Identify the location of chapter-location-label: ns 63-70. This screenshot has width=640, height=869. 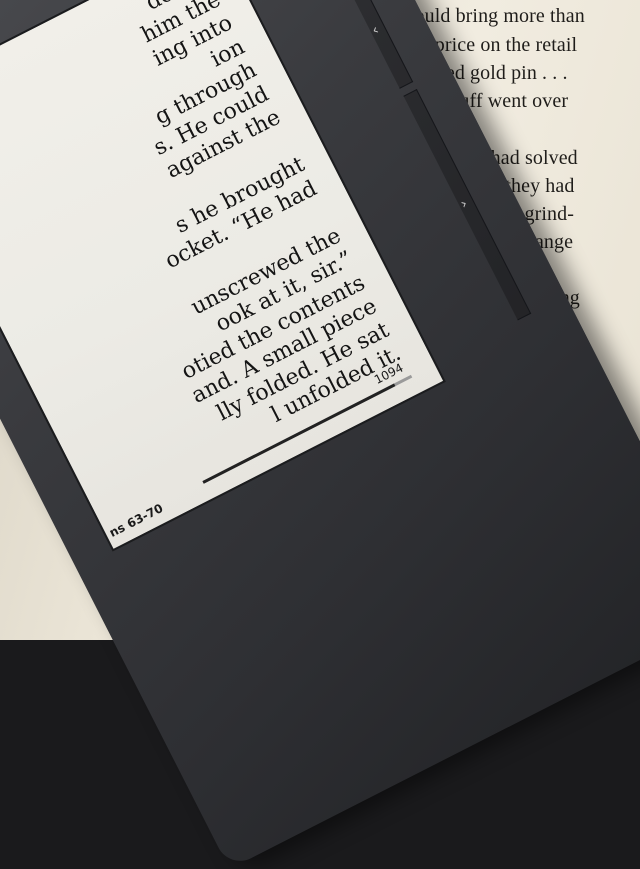
(136, 520).